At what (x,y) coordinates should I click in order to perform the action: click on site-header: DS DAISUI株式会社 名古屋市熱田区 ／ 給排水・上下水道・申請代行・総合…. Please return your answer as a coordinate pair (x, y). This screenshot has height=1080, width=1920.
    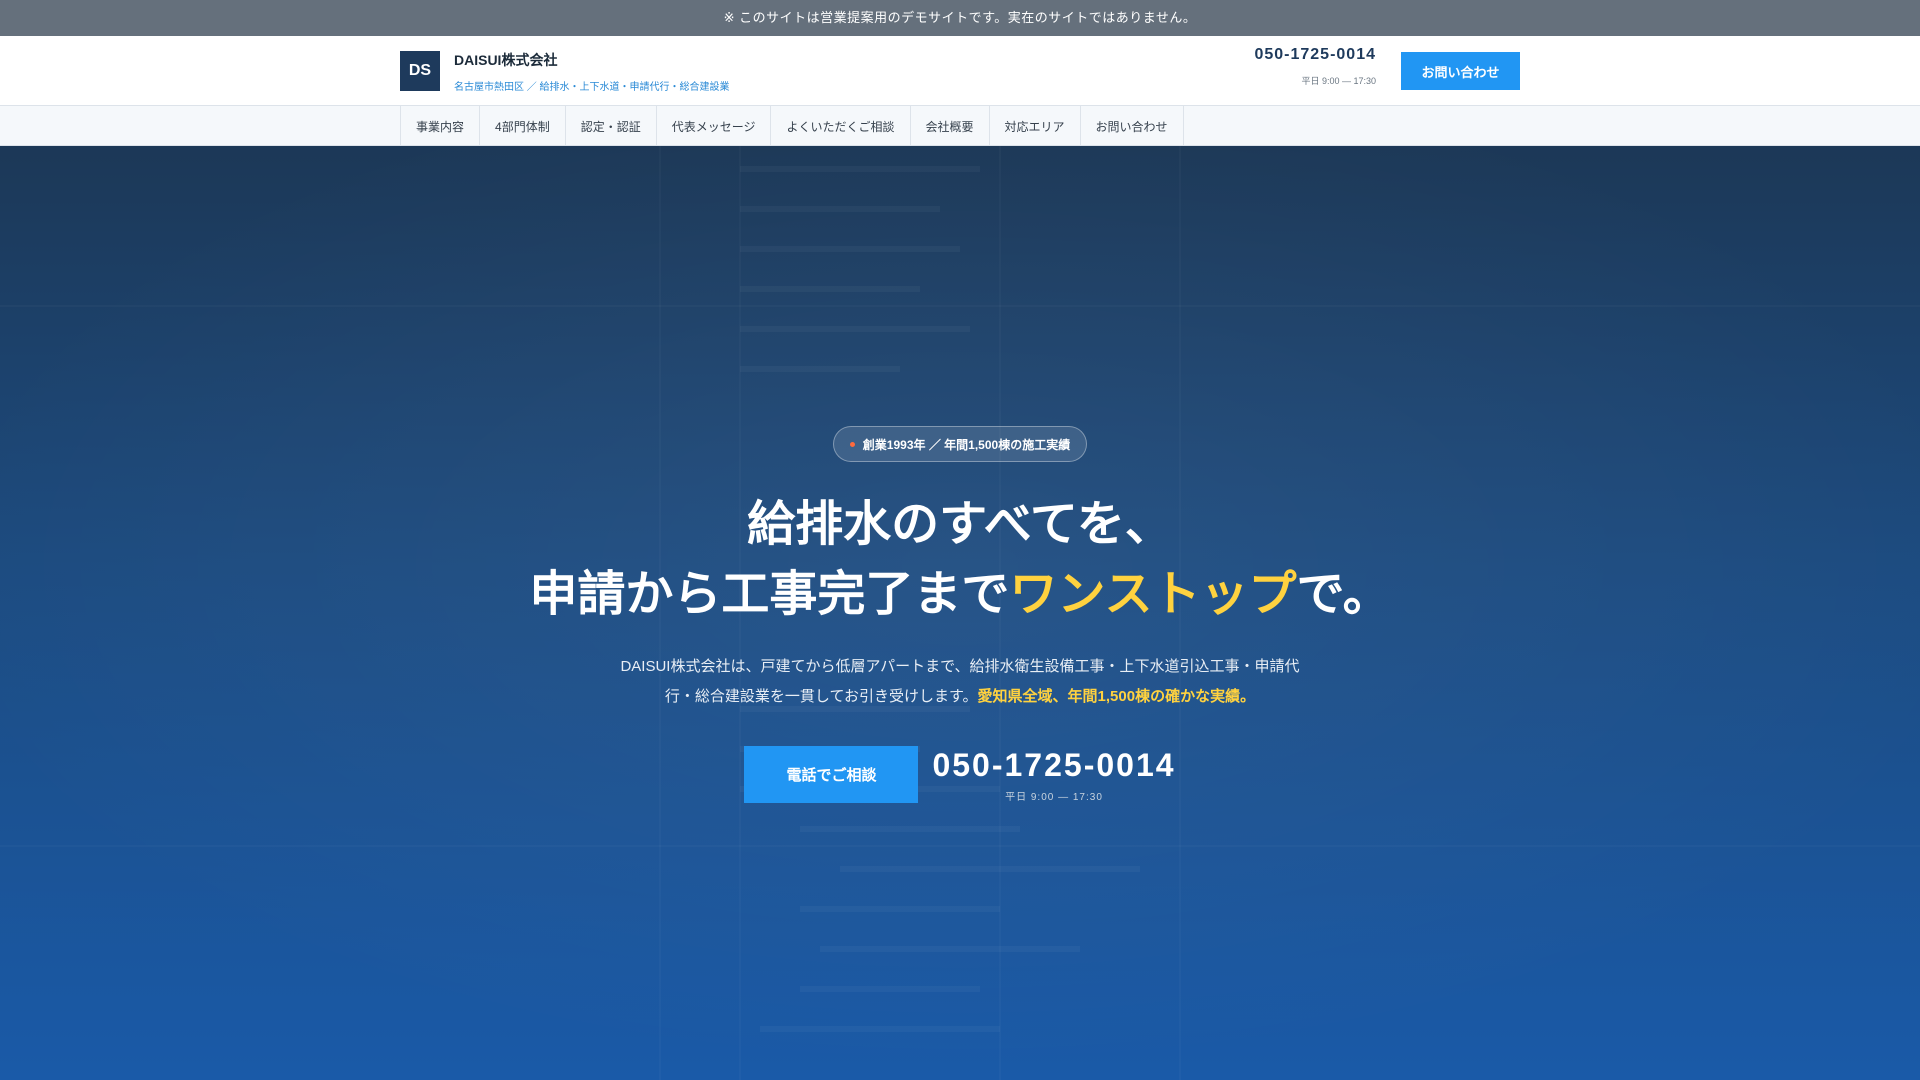
    Looking at the image, I should click on (960, 71).